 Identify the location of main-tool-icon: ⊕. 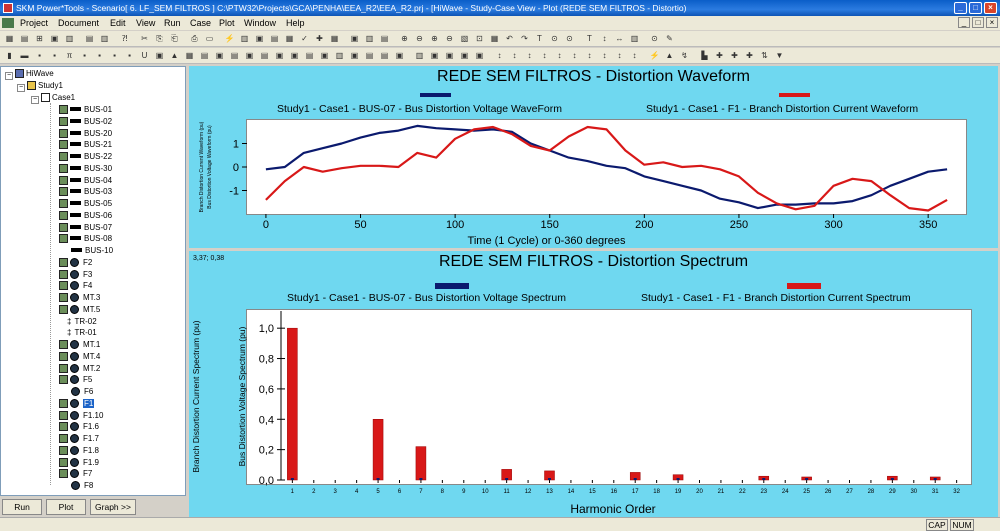
(434, 39).